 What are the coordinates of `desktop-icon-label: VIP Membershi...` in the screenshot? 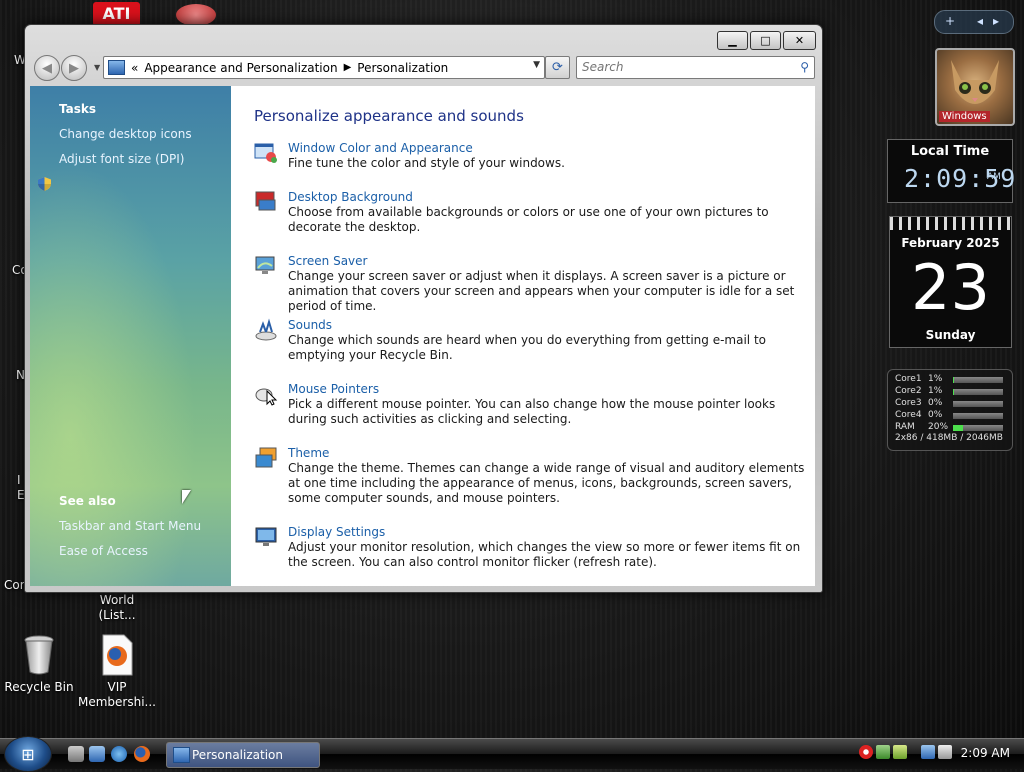 It's located at (117, 694).